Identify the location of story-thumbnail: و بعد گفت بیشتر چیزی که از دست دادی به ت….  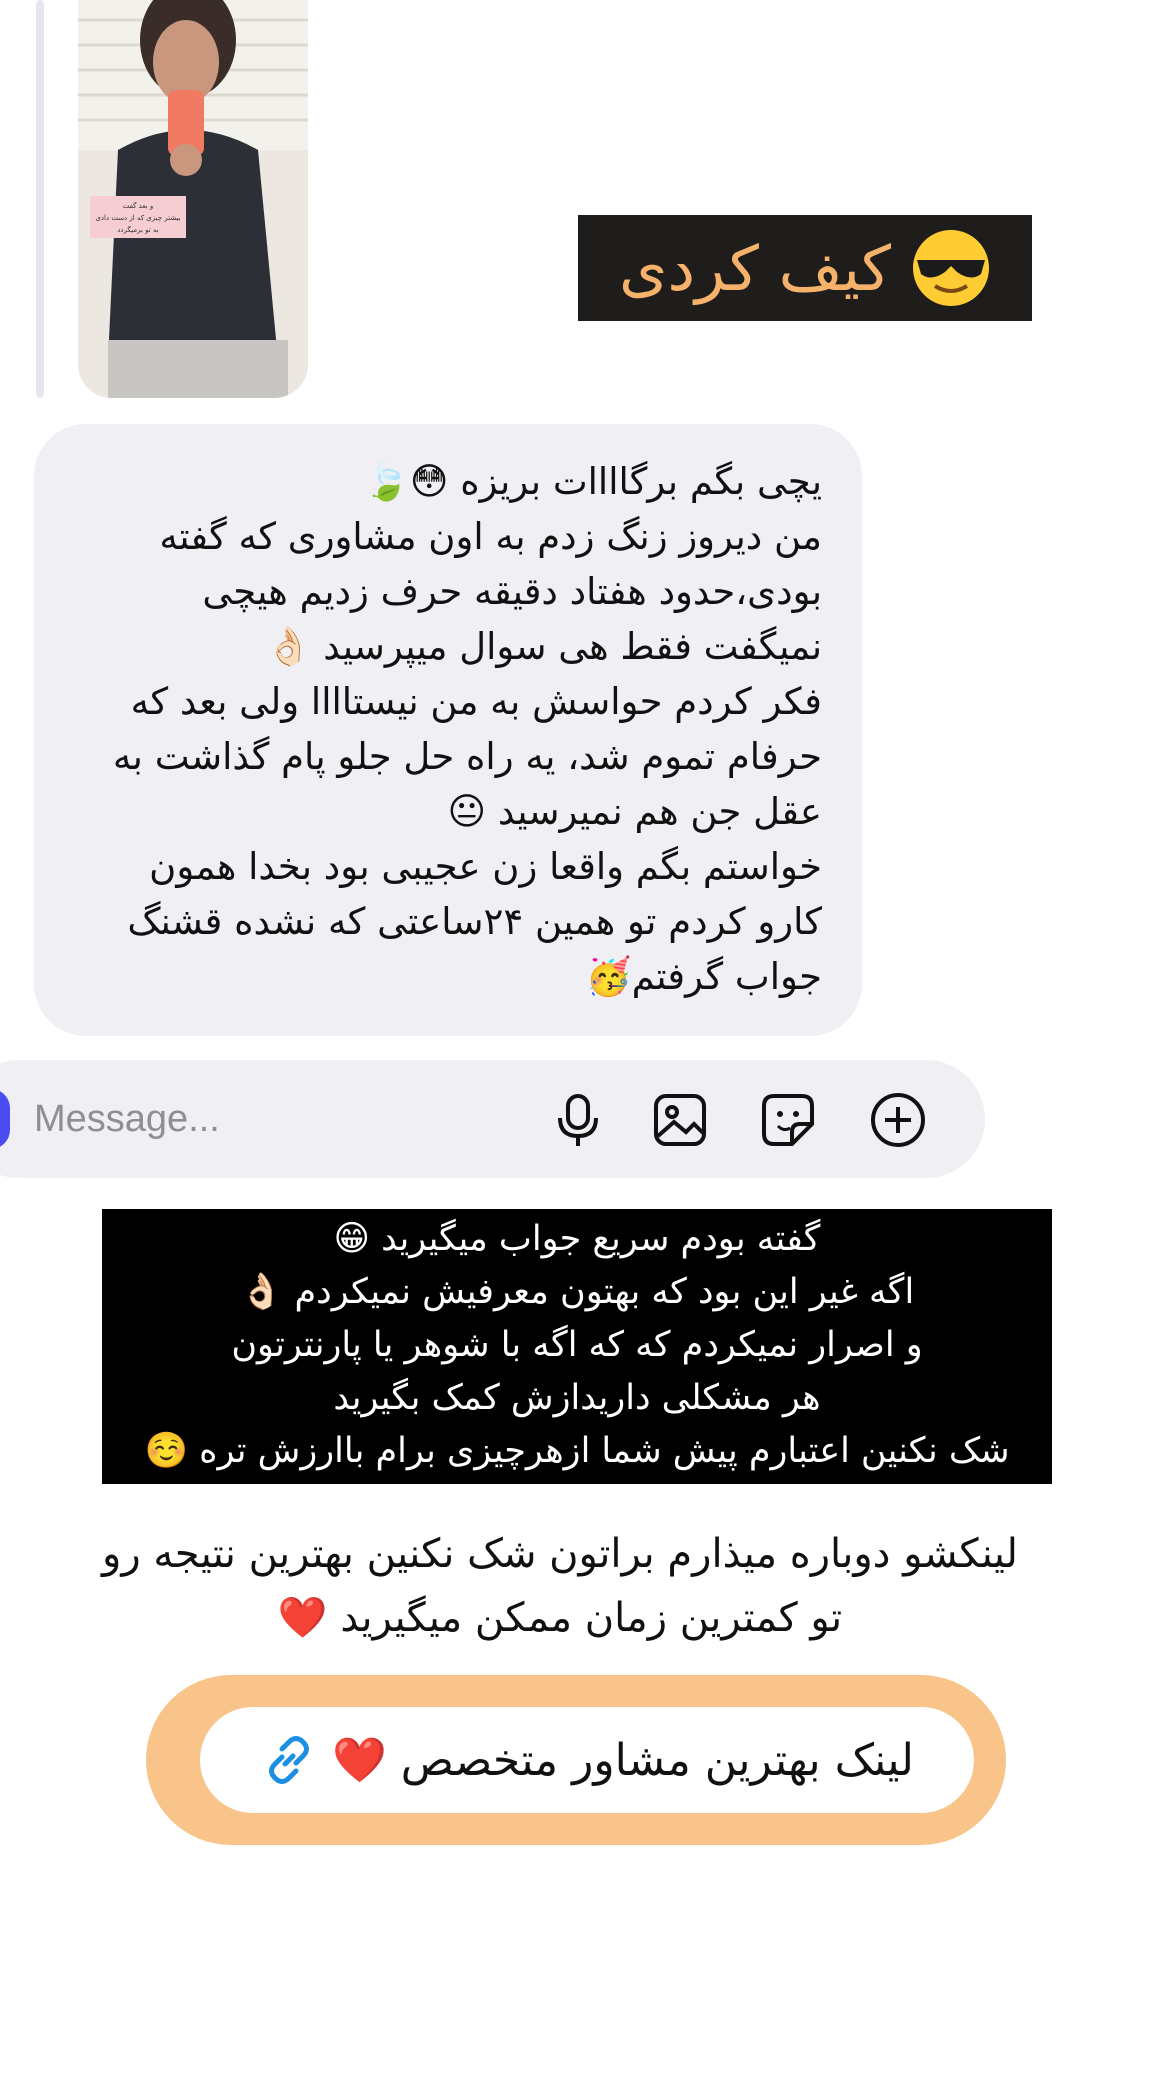
(193, 199).